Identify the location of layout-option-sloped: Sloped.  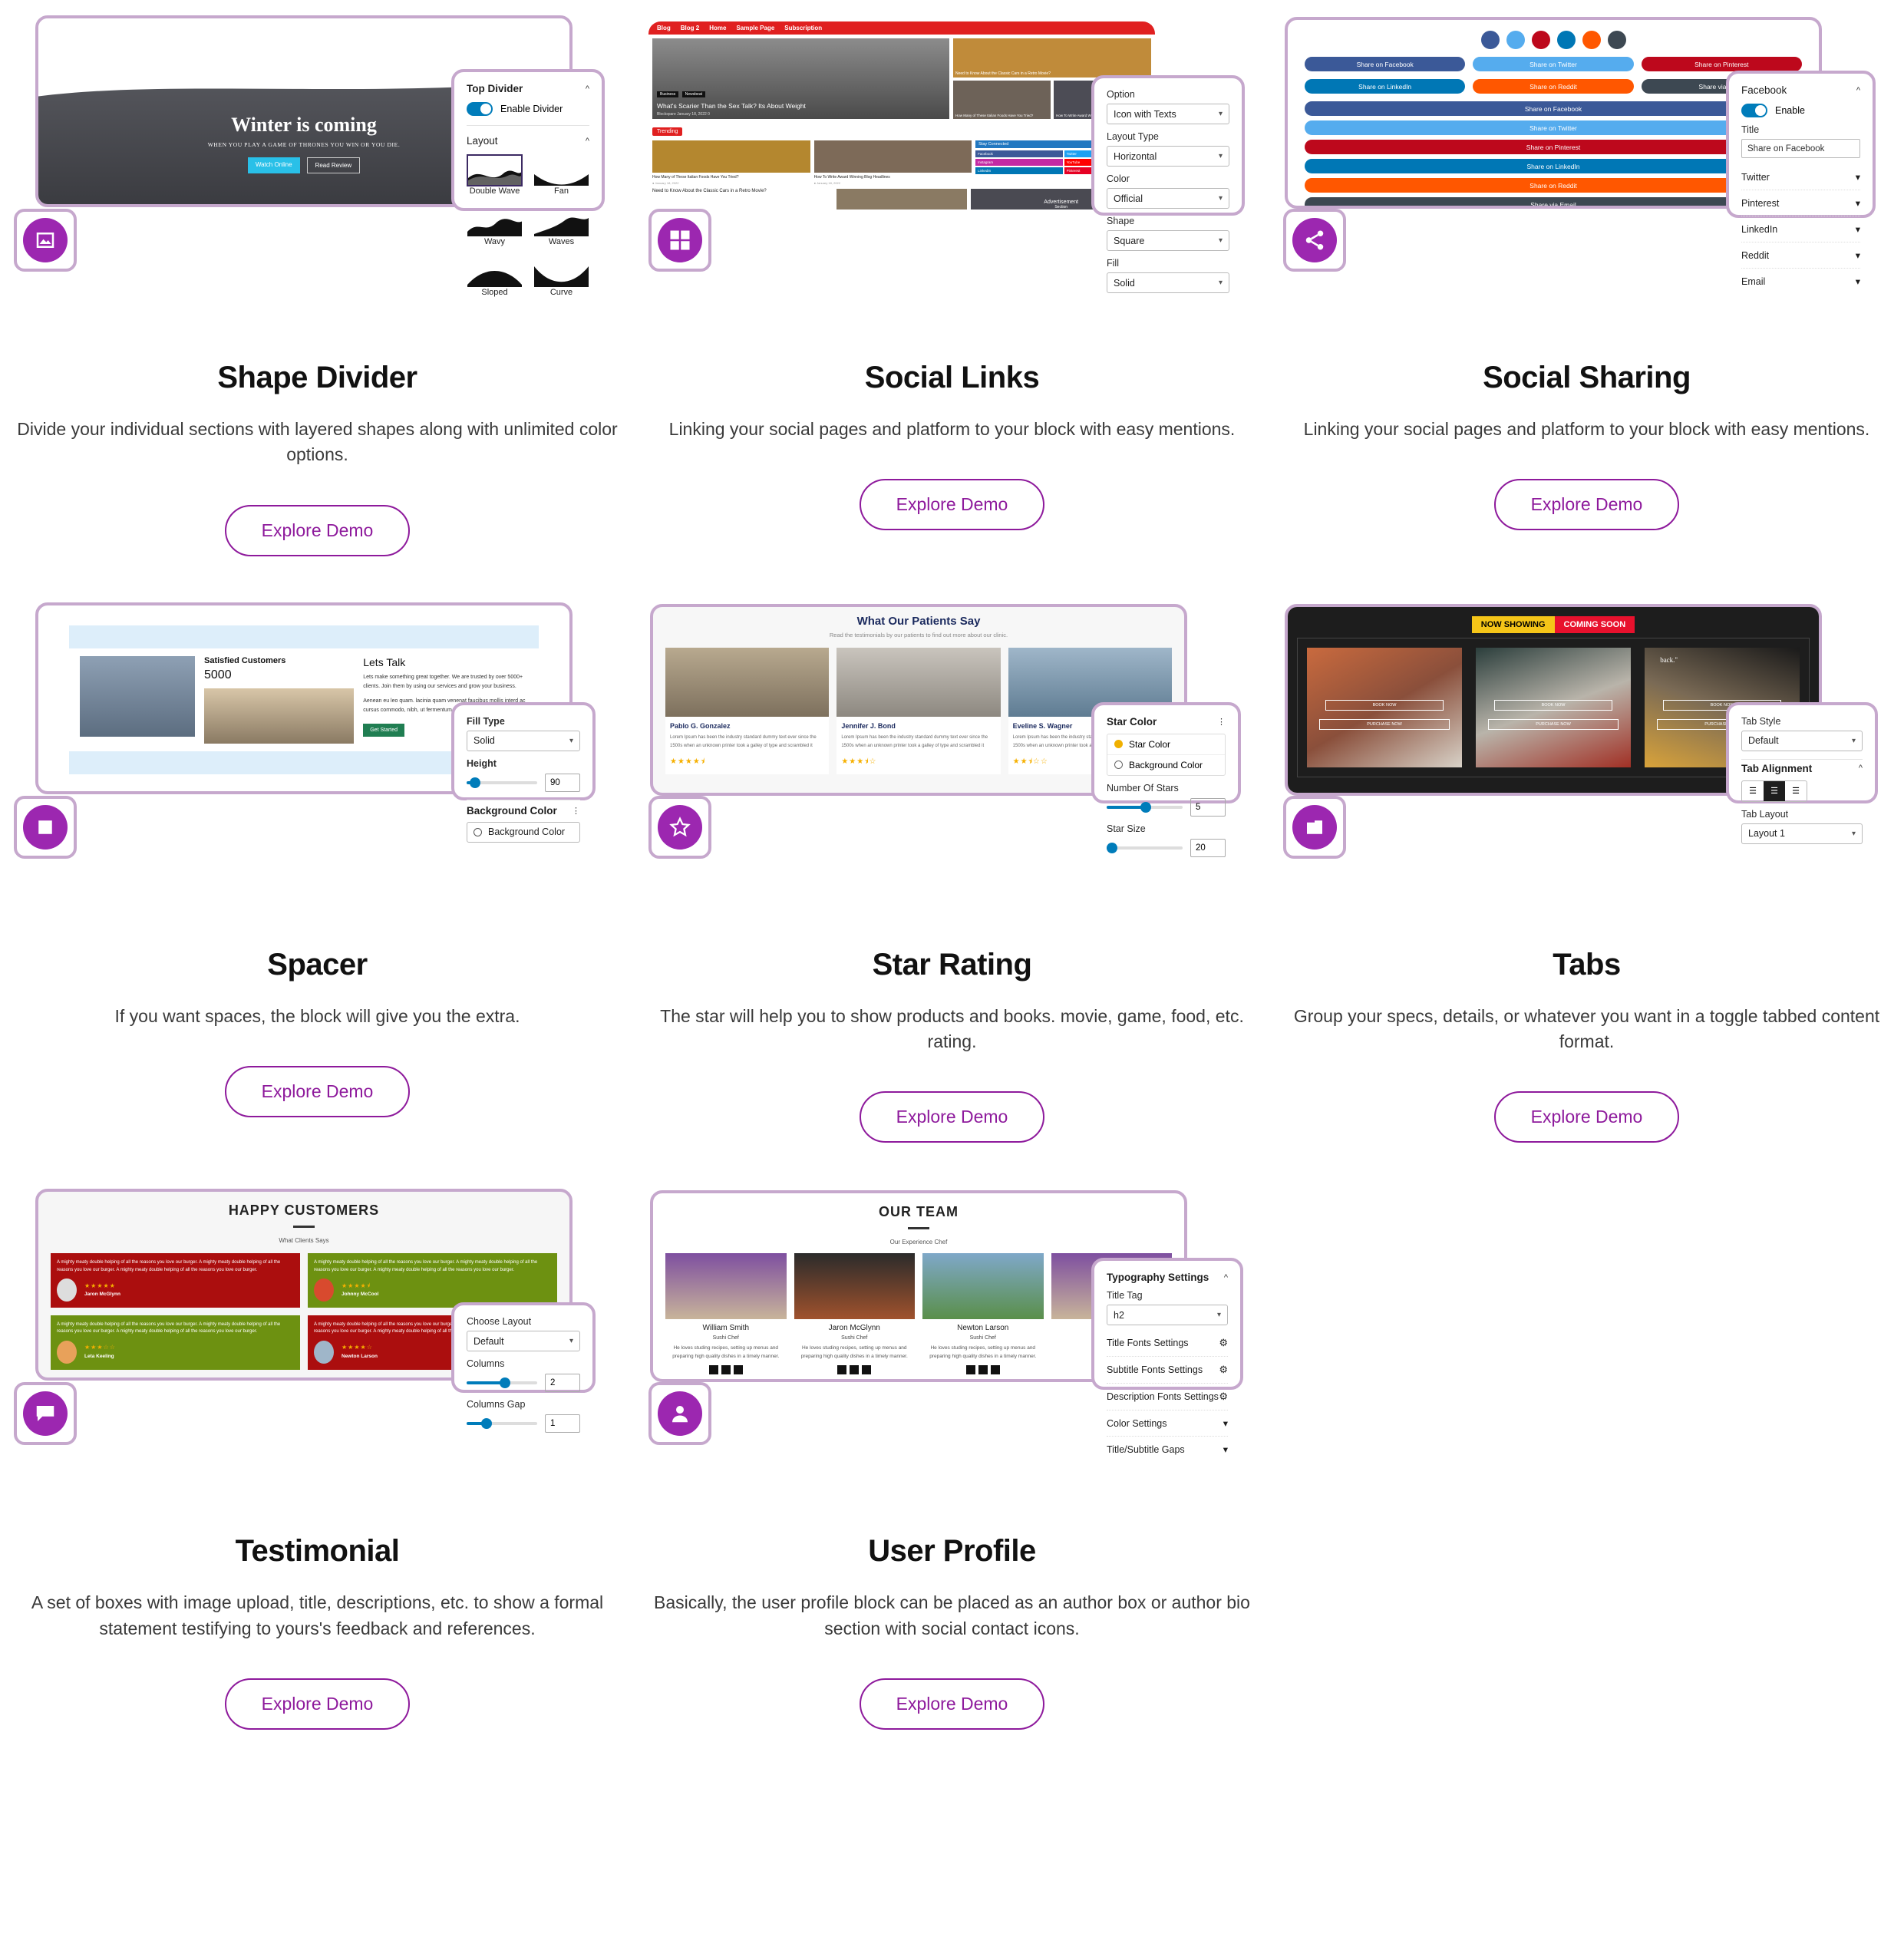
(495, 276).